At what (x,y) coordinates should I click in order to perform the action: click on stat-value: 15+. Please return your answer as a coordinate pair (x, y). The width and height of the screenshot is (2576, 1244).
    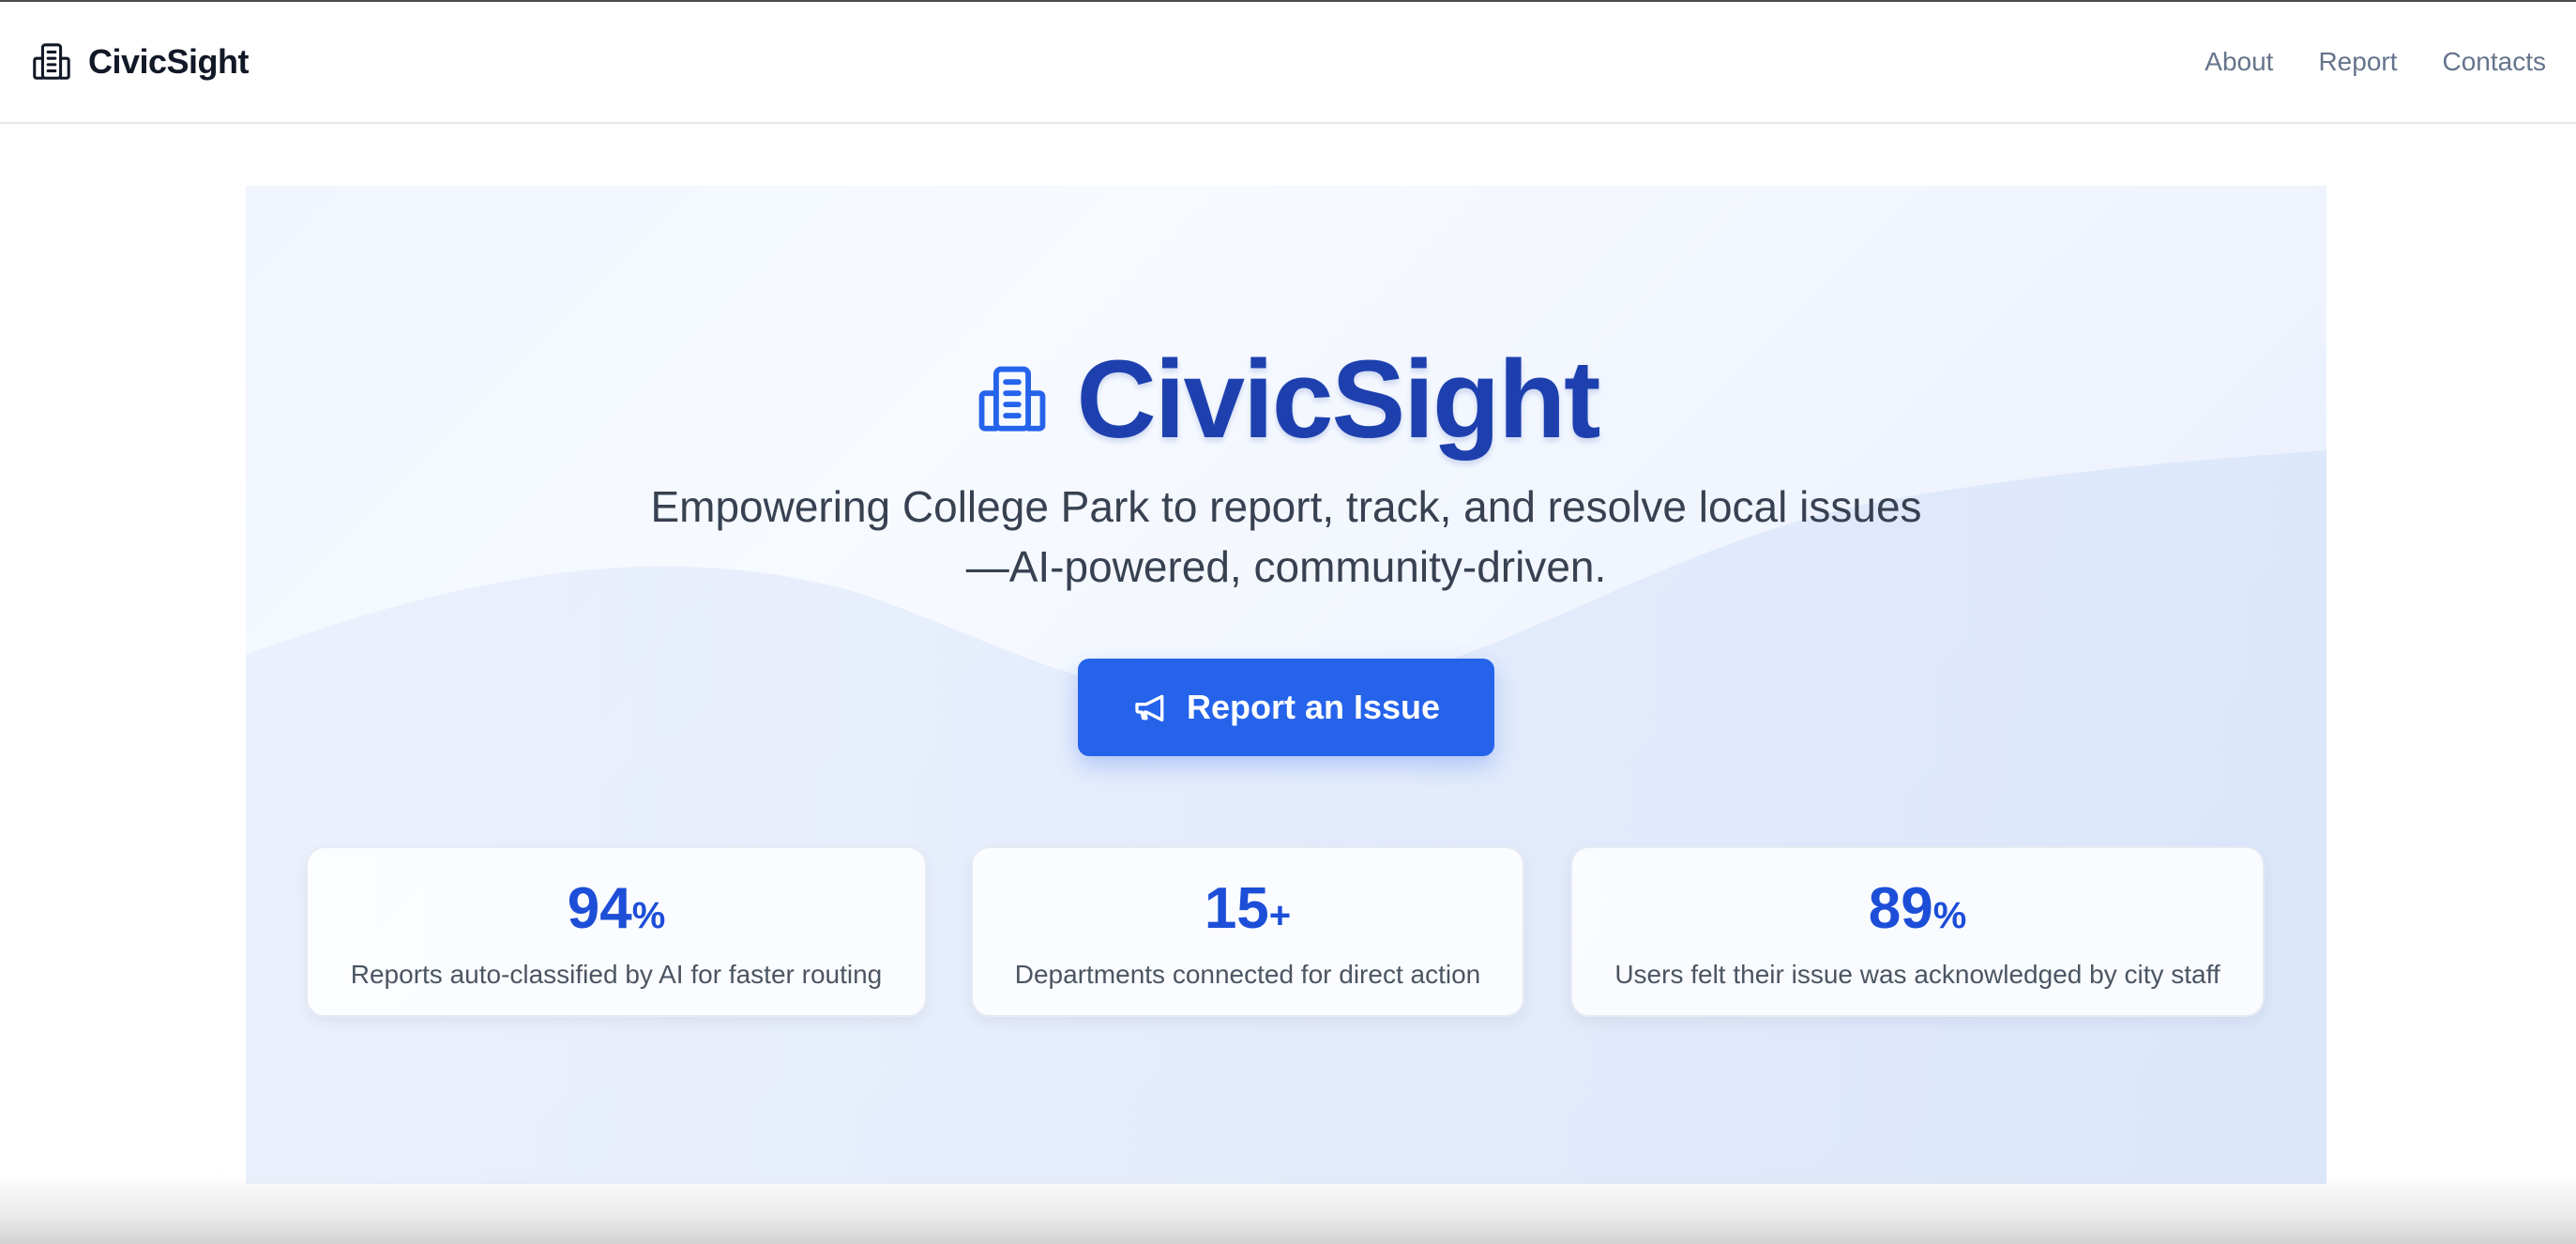
    Looking at the image, I should click on (1248, 908).